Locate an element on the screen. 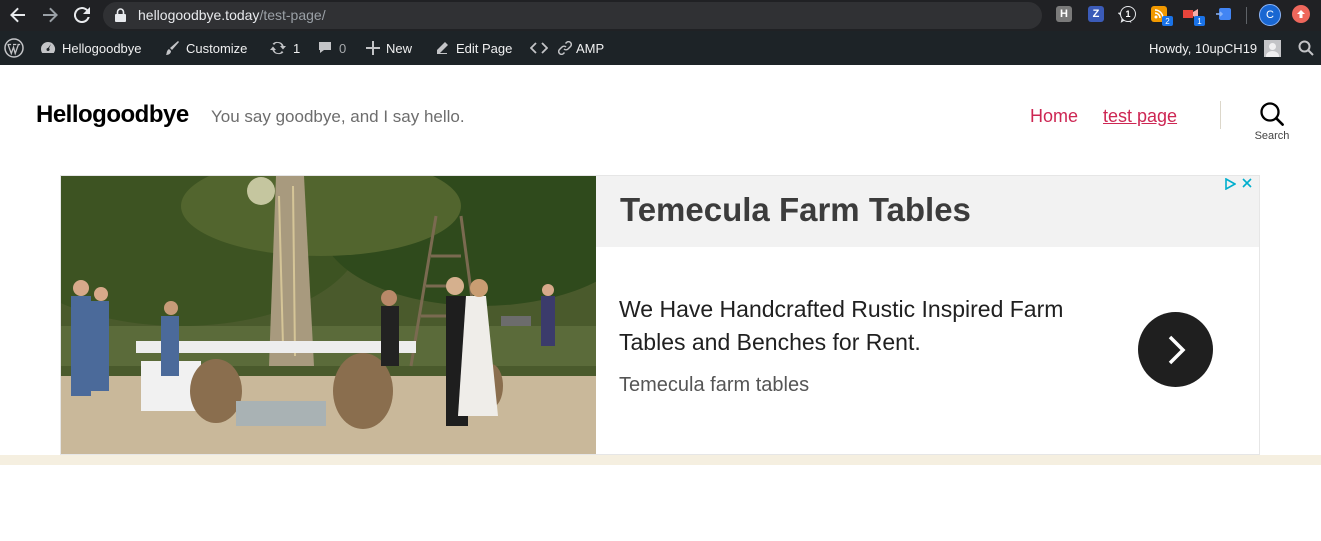  customize-label: Customize is located at coordinates (217, 48).